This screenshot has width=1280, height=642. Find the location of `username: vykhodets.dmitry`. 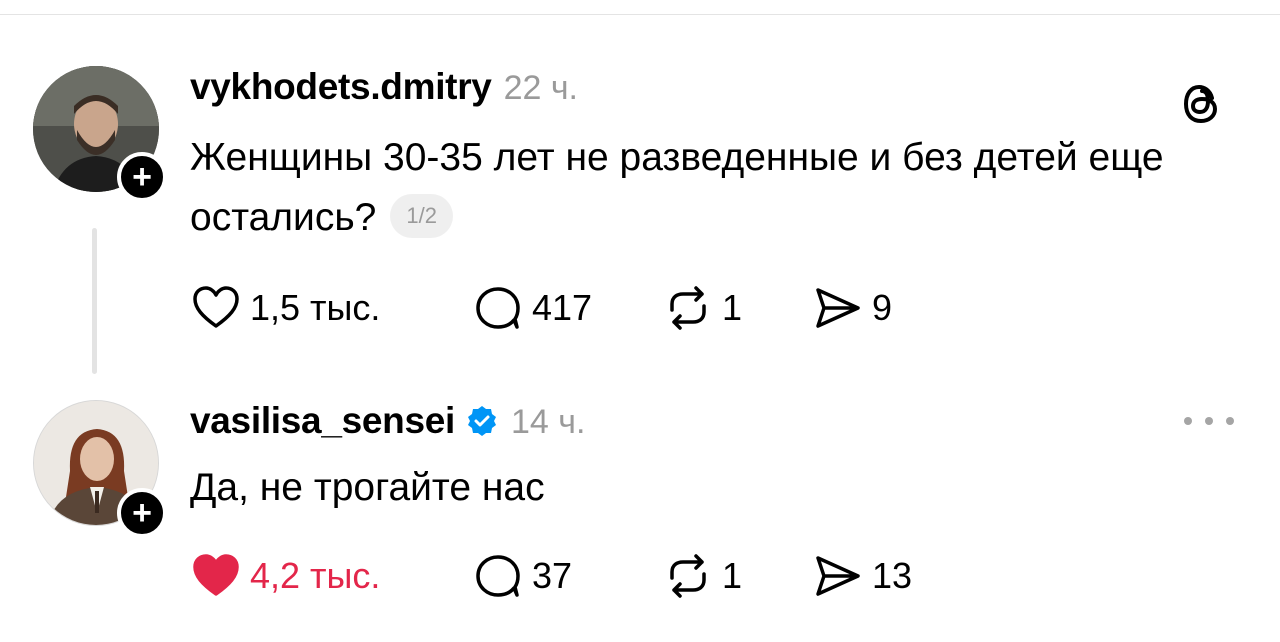

username: vykhodets.dmitry is located at coordinates (341, 87).